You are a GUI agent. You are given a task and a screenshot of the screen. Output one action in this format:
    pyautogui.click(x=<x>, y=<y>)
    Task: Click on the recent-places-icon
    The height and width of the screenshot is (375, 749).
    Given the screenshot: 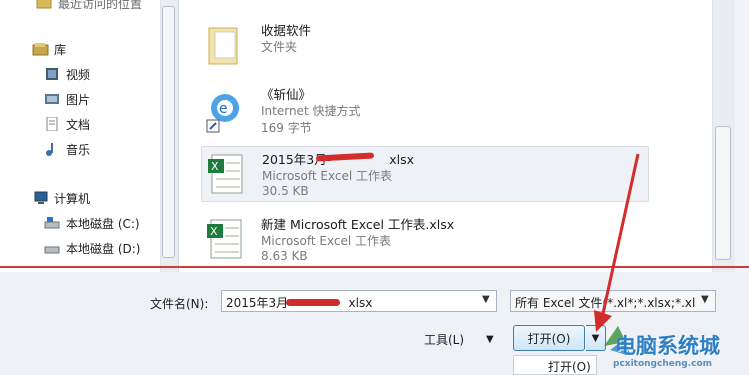 What is the action you would take?
    pyautogui.click(x=44, y=5)
    